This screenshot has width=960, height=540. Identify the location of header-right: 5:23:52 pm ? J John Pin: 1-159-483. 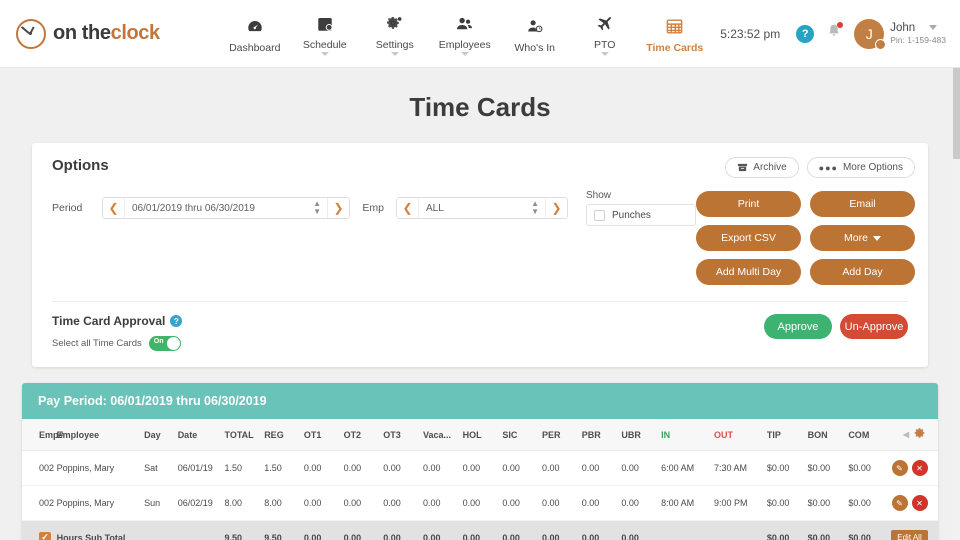
(833, 34).